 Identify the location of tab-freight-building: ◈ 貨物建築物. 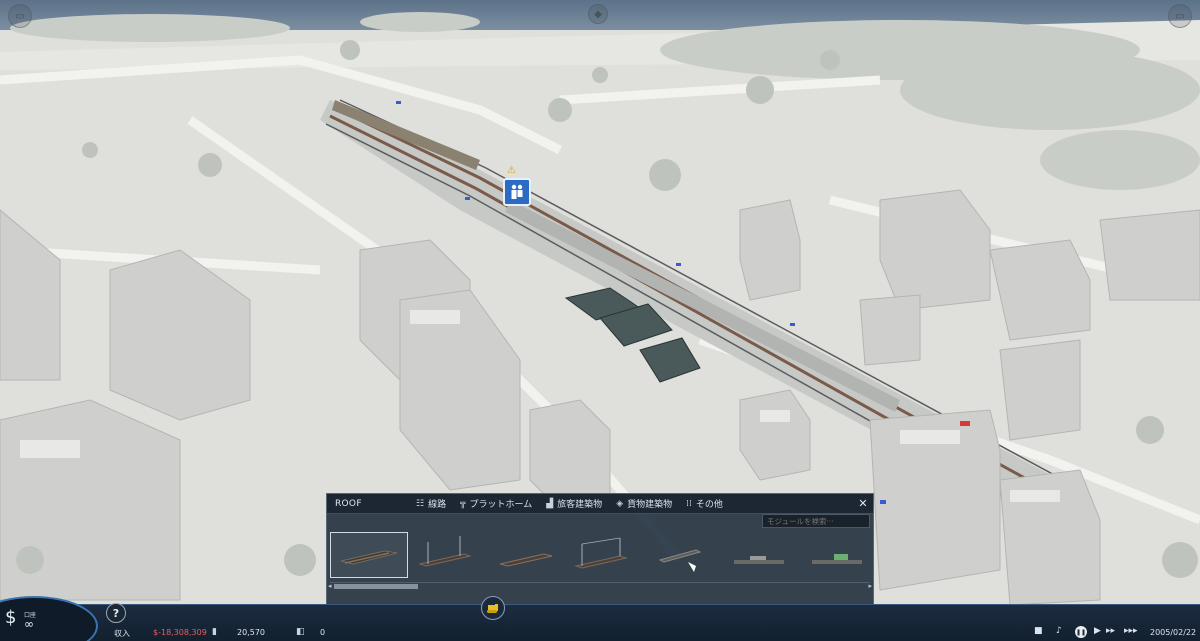
(644, 504).